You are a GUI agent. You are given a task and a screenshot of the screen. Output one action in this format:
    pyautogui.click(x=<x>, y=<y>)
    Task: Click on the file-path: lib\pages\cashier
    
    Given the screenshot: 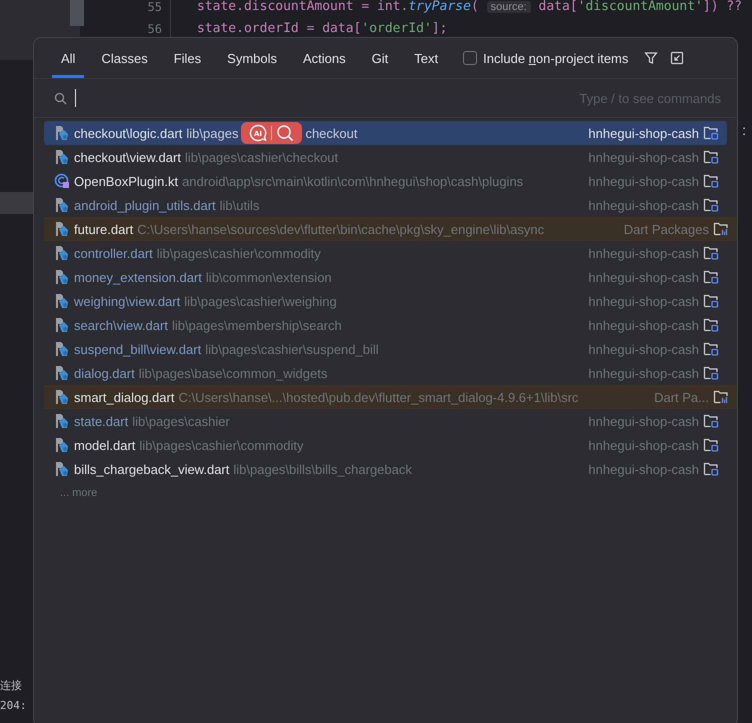 What is the action you would take?
    pyautogui.click(x=181, y=421)
    